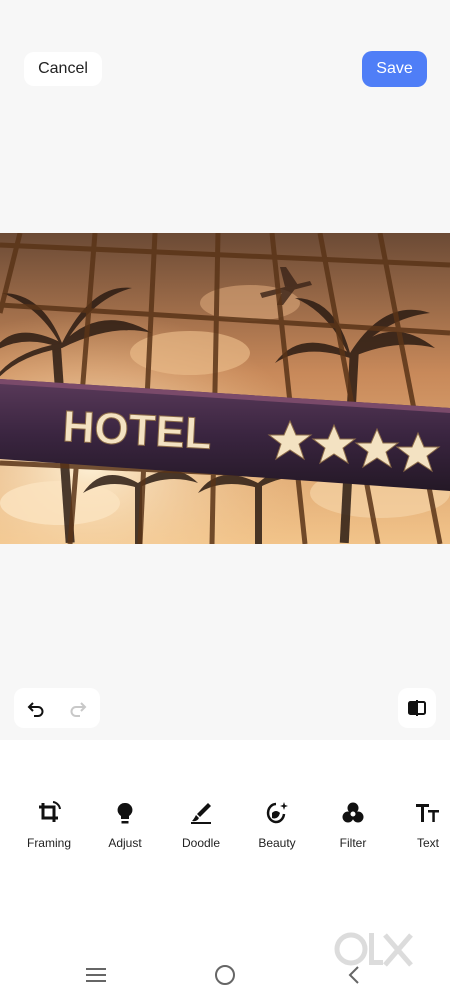 The width and height of the screenshot is (450, 1000). What do you see at coordinates (136, 430) in the screenshot?
I see `hotel-sign-text: HOTEL` at bounding box center [136, 430].